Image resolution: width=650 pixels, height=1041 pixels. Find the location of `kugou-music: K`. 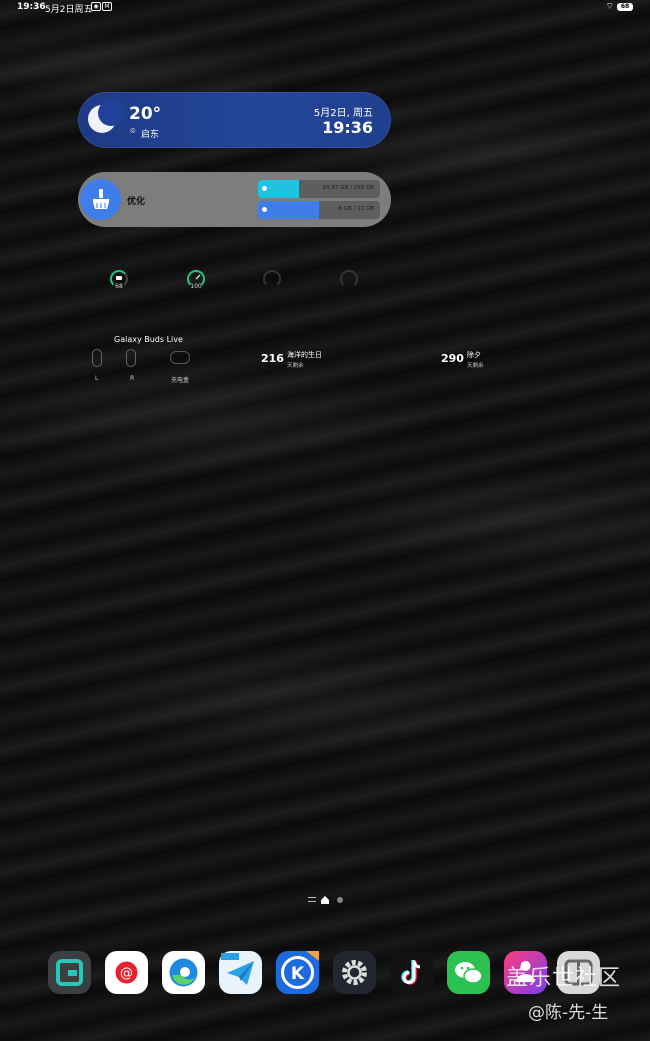

kugou-music: K is located at coordinates (297, 972).